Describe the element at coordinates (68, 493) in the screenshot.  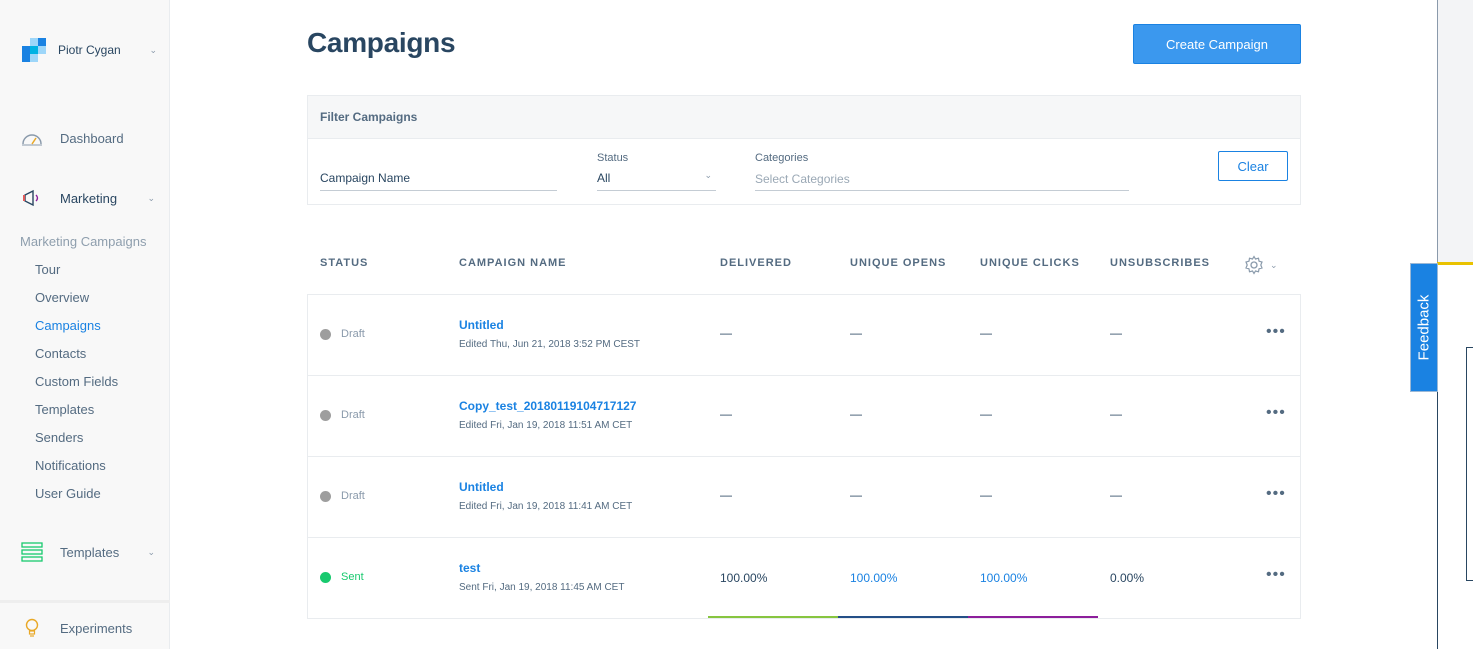
I see `sub-item-user-guide: User Guide` at that location.